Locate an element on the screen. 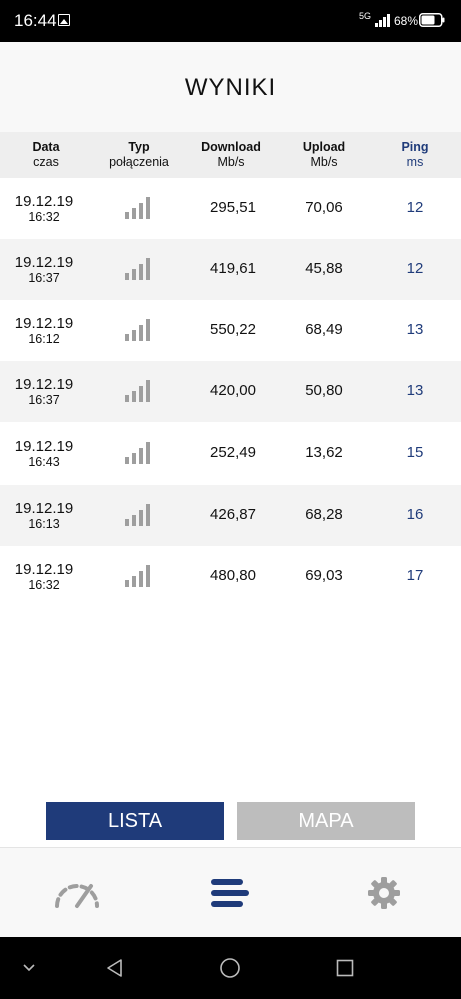 The image size is (461, 999). list-icon is located at coordinates (230, 893).